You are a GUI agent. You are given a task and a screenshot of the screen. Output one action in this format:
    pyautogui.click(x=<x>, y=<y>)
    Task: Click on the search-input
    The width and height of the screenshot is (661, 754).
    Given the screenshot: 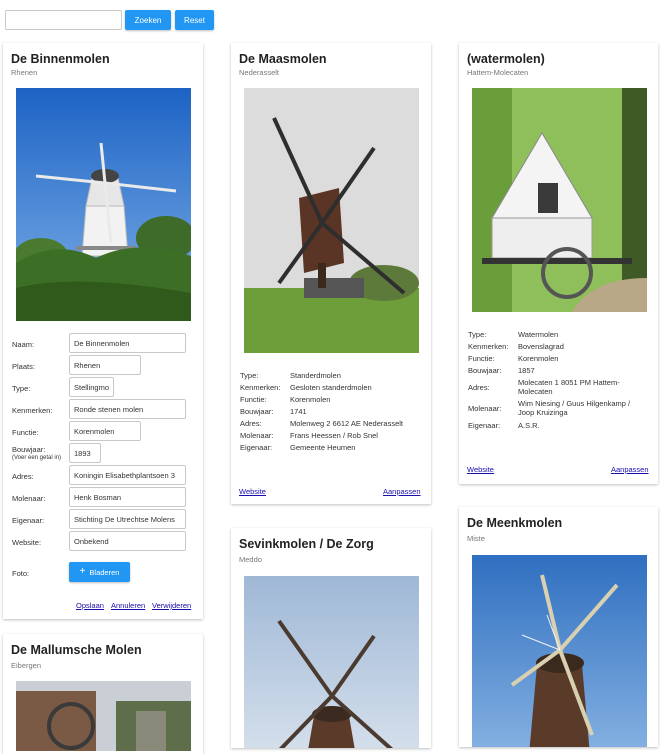 What is the action you would take?
    pyautogui.click(x=63, y=20)
    